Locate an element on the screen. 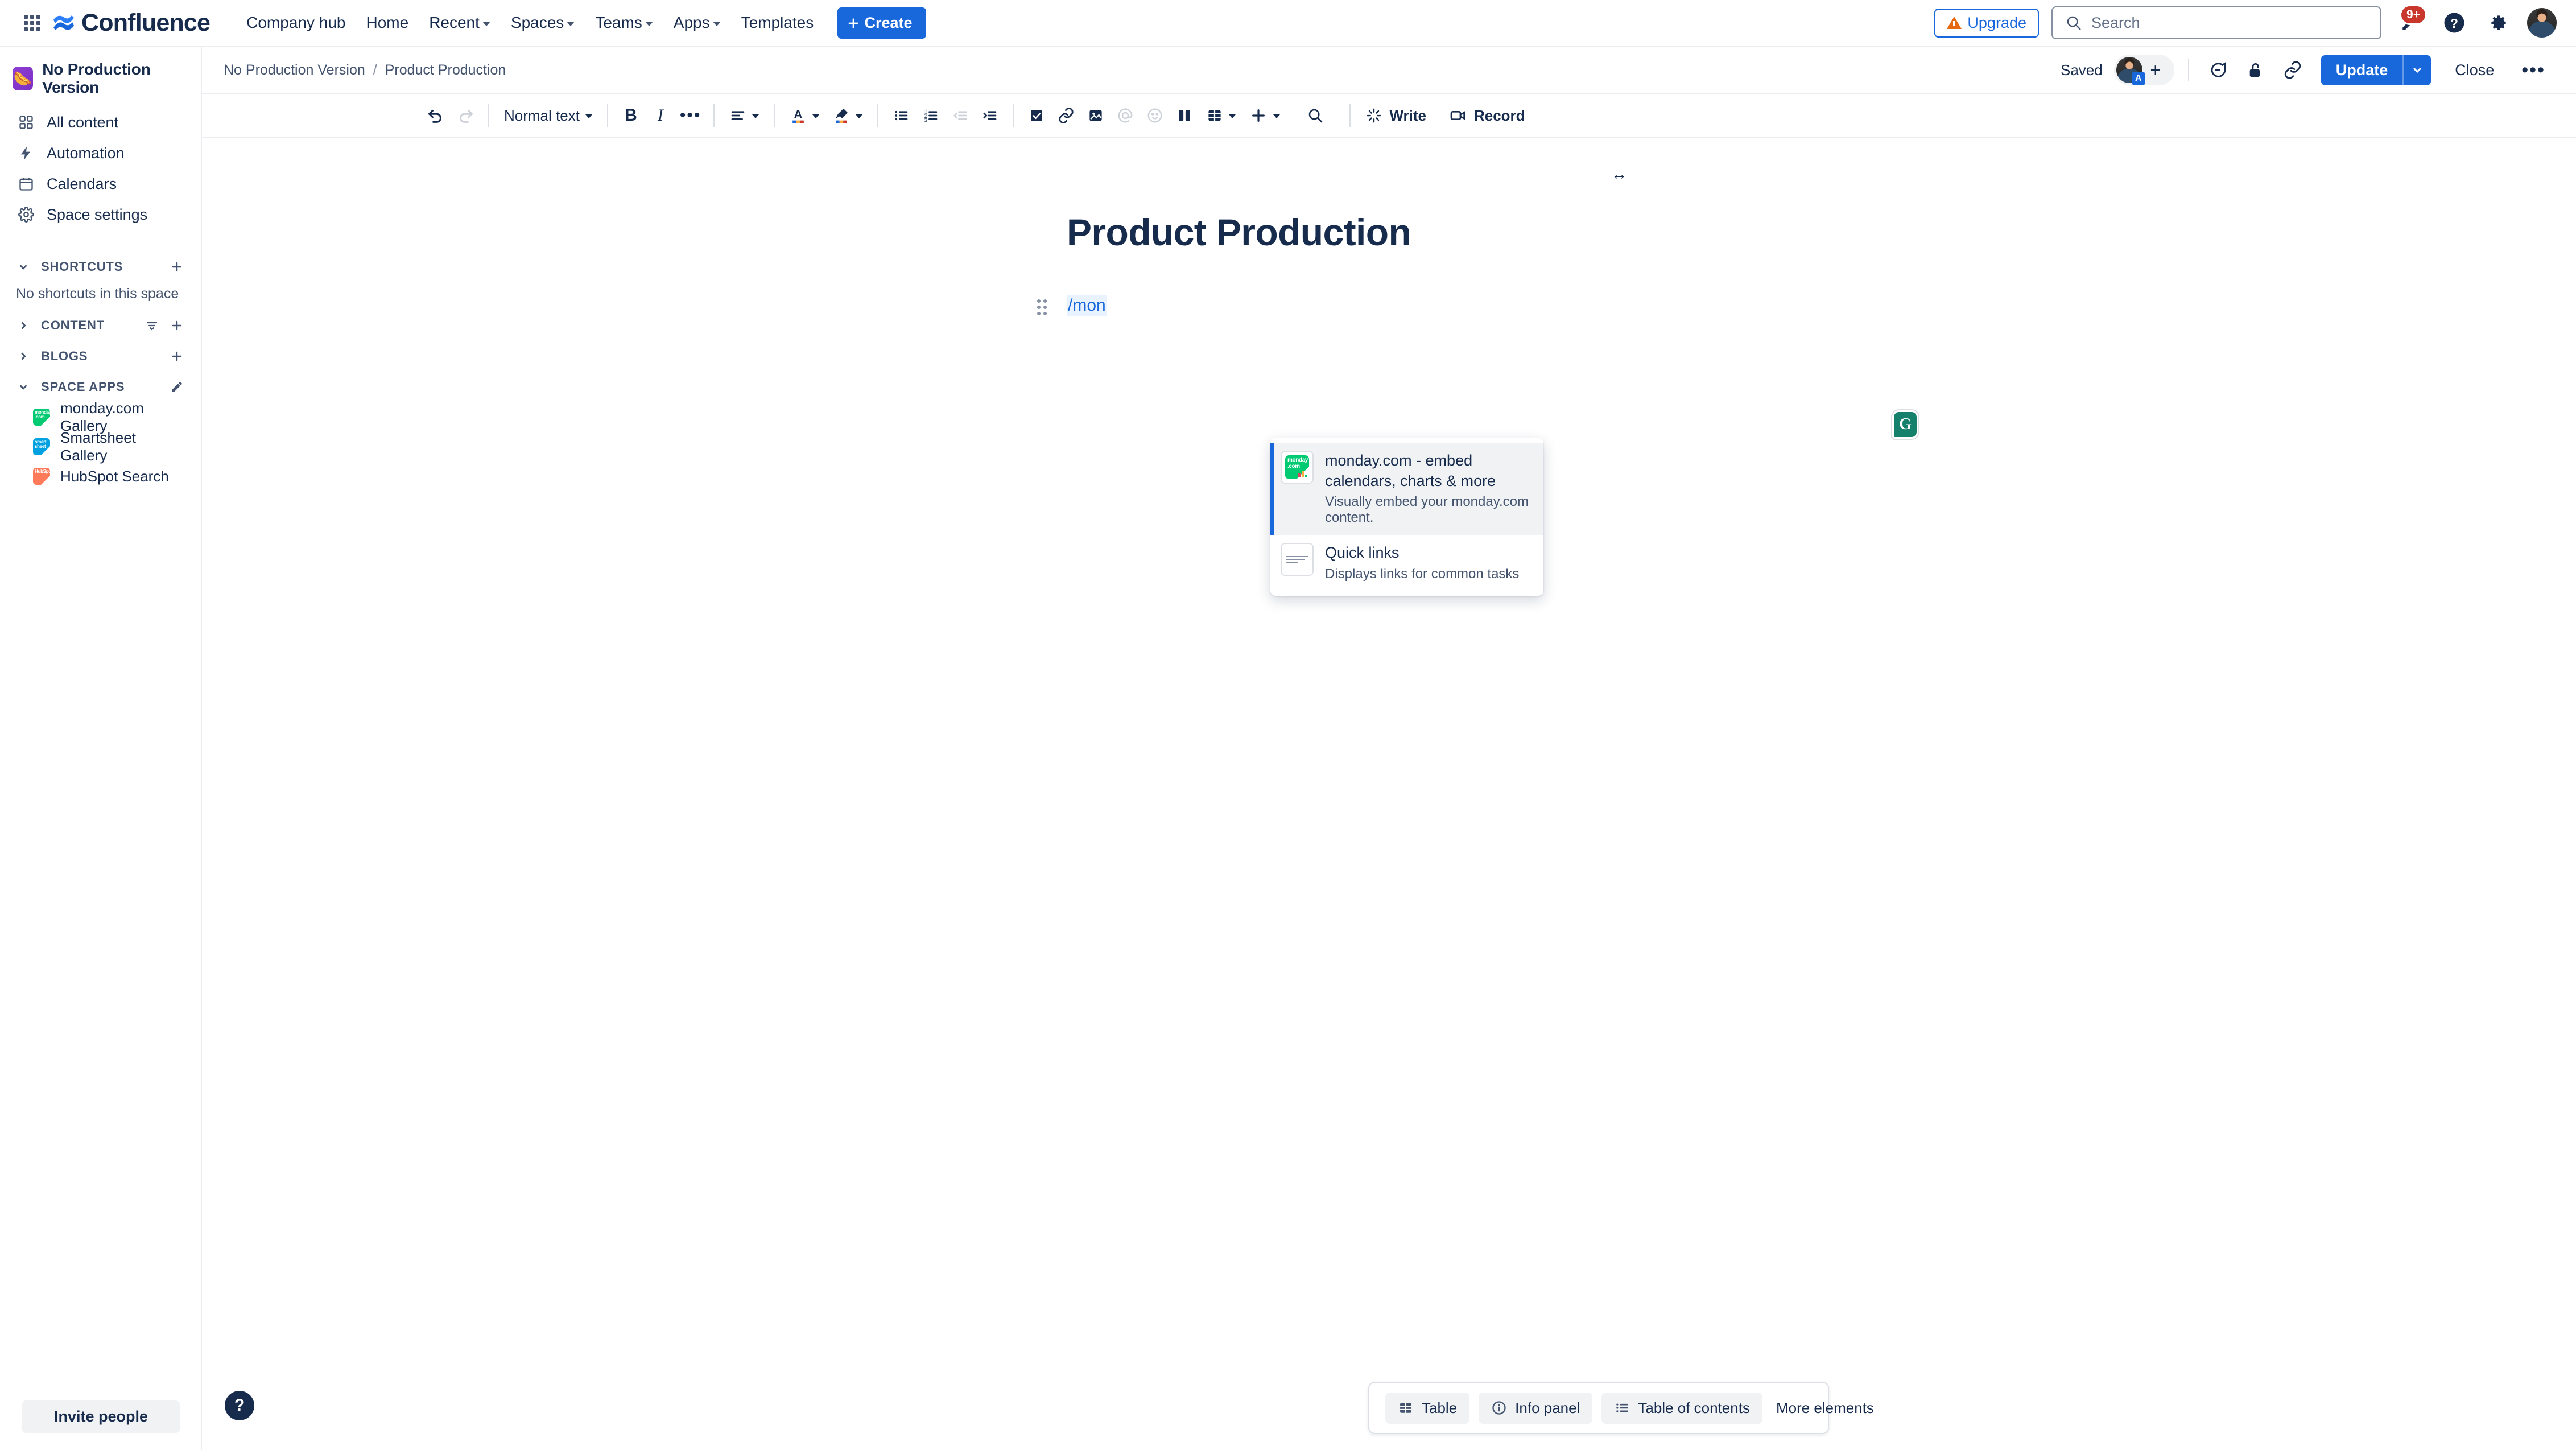  nav-link-recent: Recent is located at coordinates (460, 23).